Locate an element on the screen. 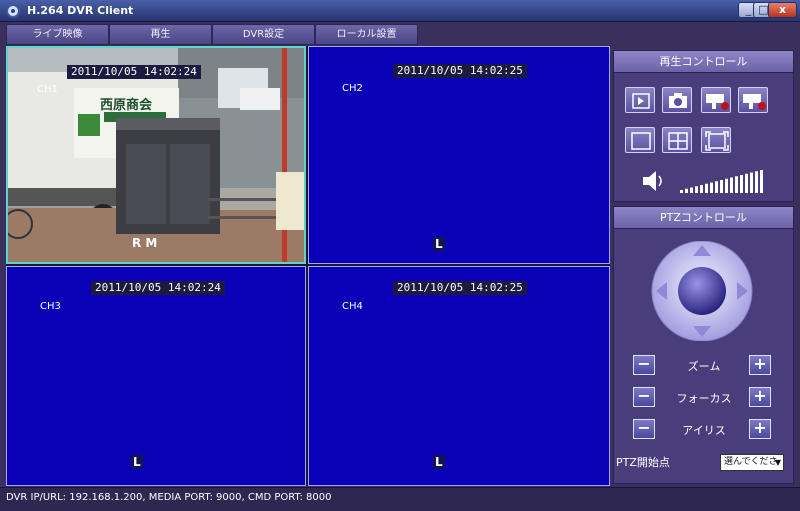 The image size is (800, 511). record-button is located at coordinates (716, 100).